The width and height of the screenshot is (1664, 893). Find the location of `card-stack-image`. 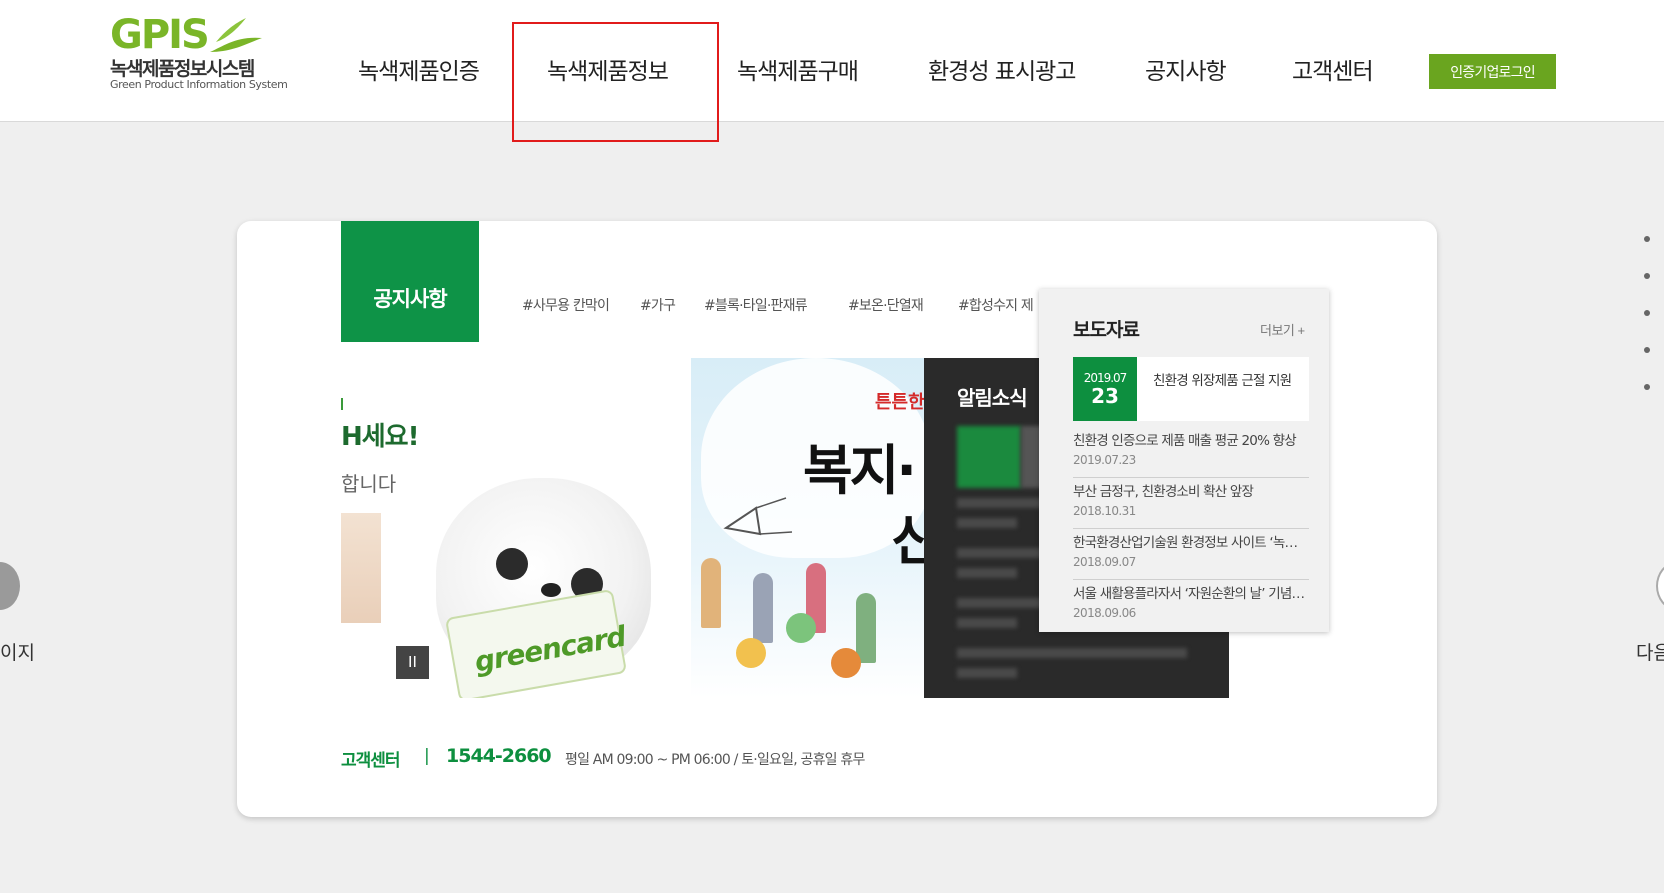

card-stack-image is located at coordinates (361, 568).